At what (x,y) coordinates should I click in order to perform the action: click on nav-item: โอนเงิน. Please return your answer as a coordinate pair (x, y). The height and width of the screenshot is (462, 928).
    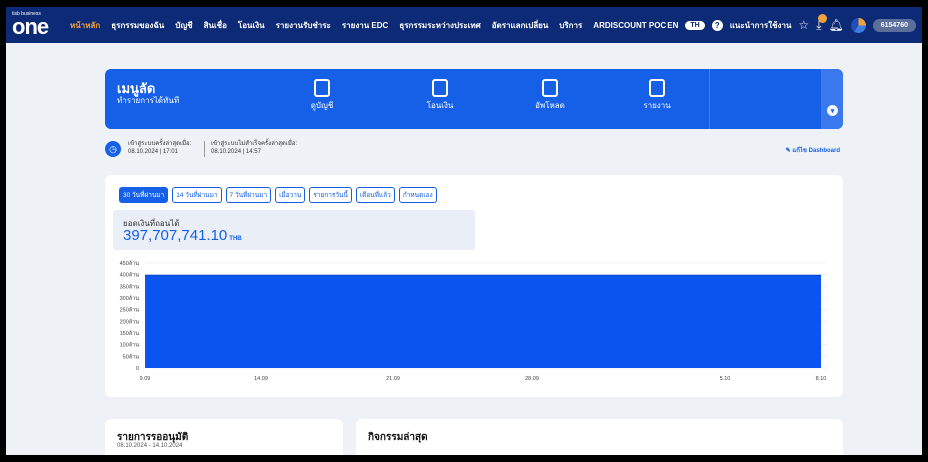
    Looking at the image, I should click on (251, 25).